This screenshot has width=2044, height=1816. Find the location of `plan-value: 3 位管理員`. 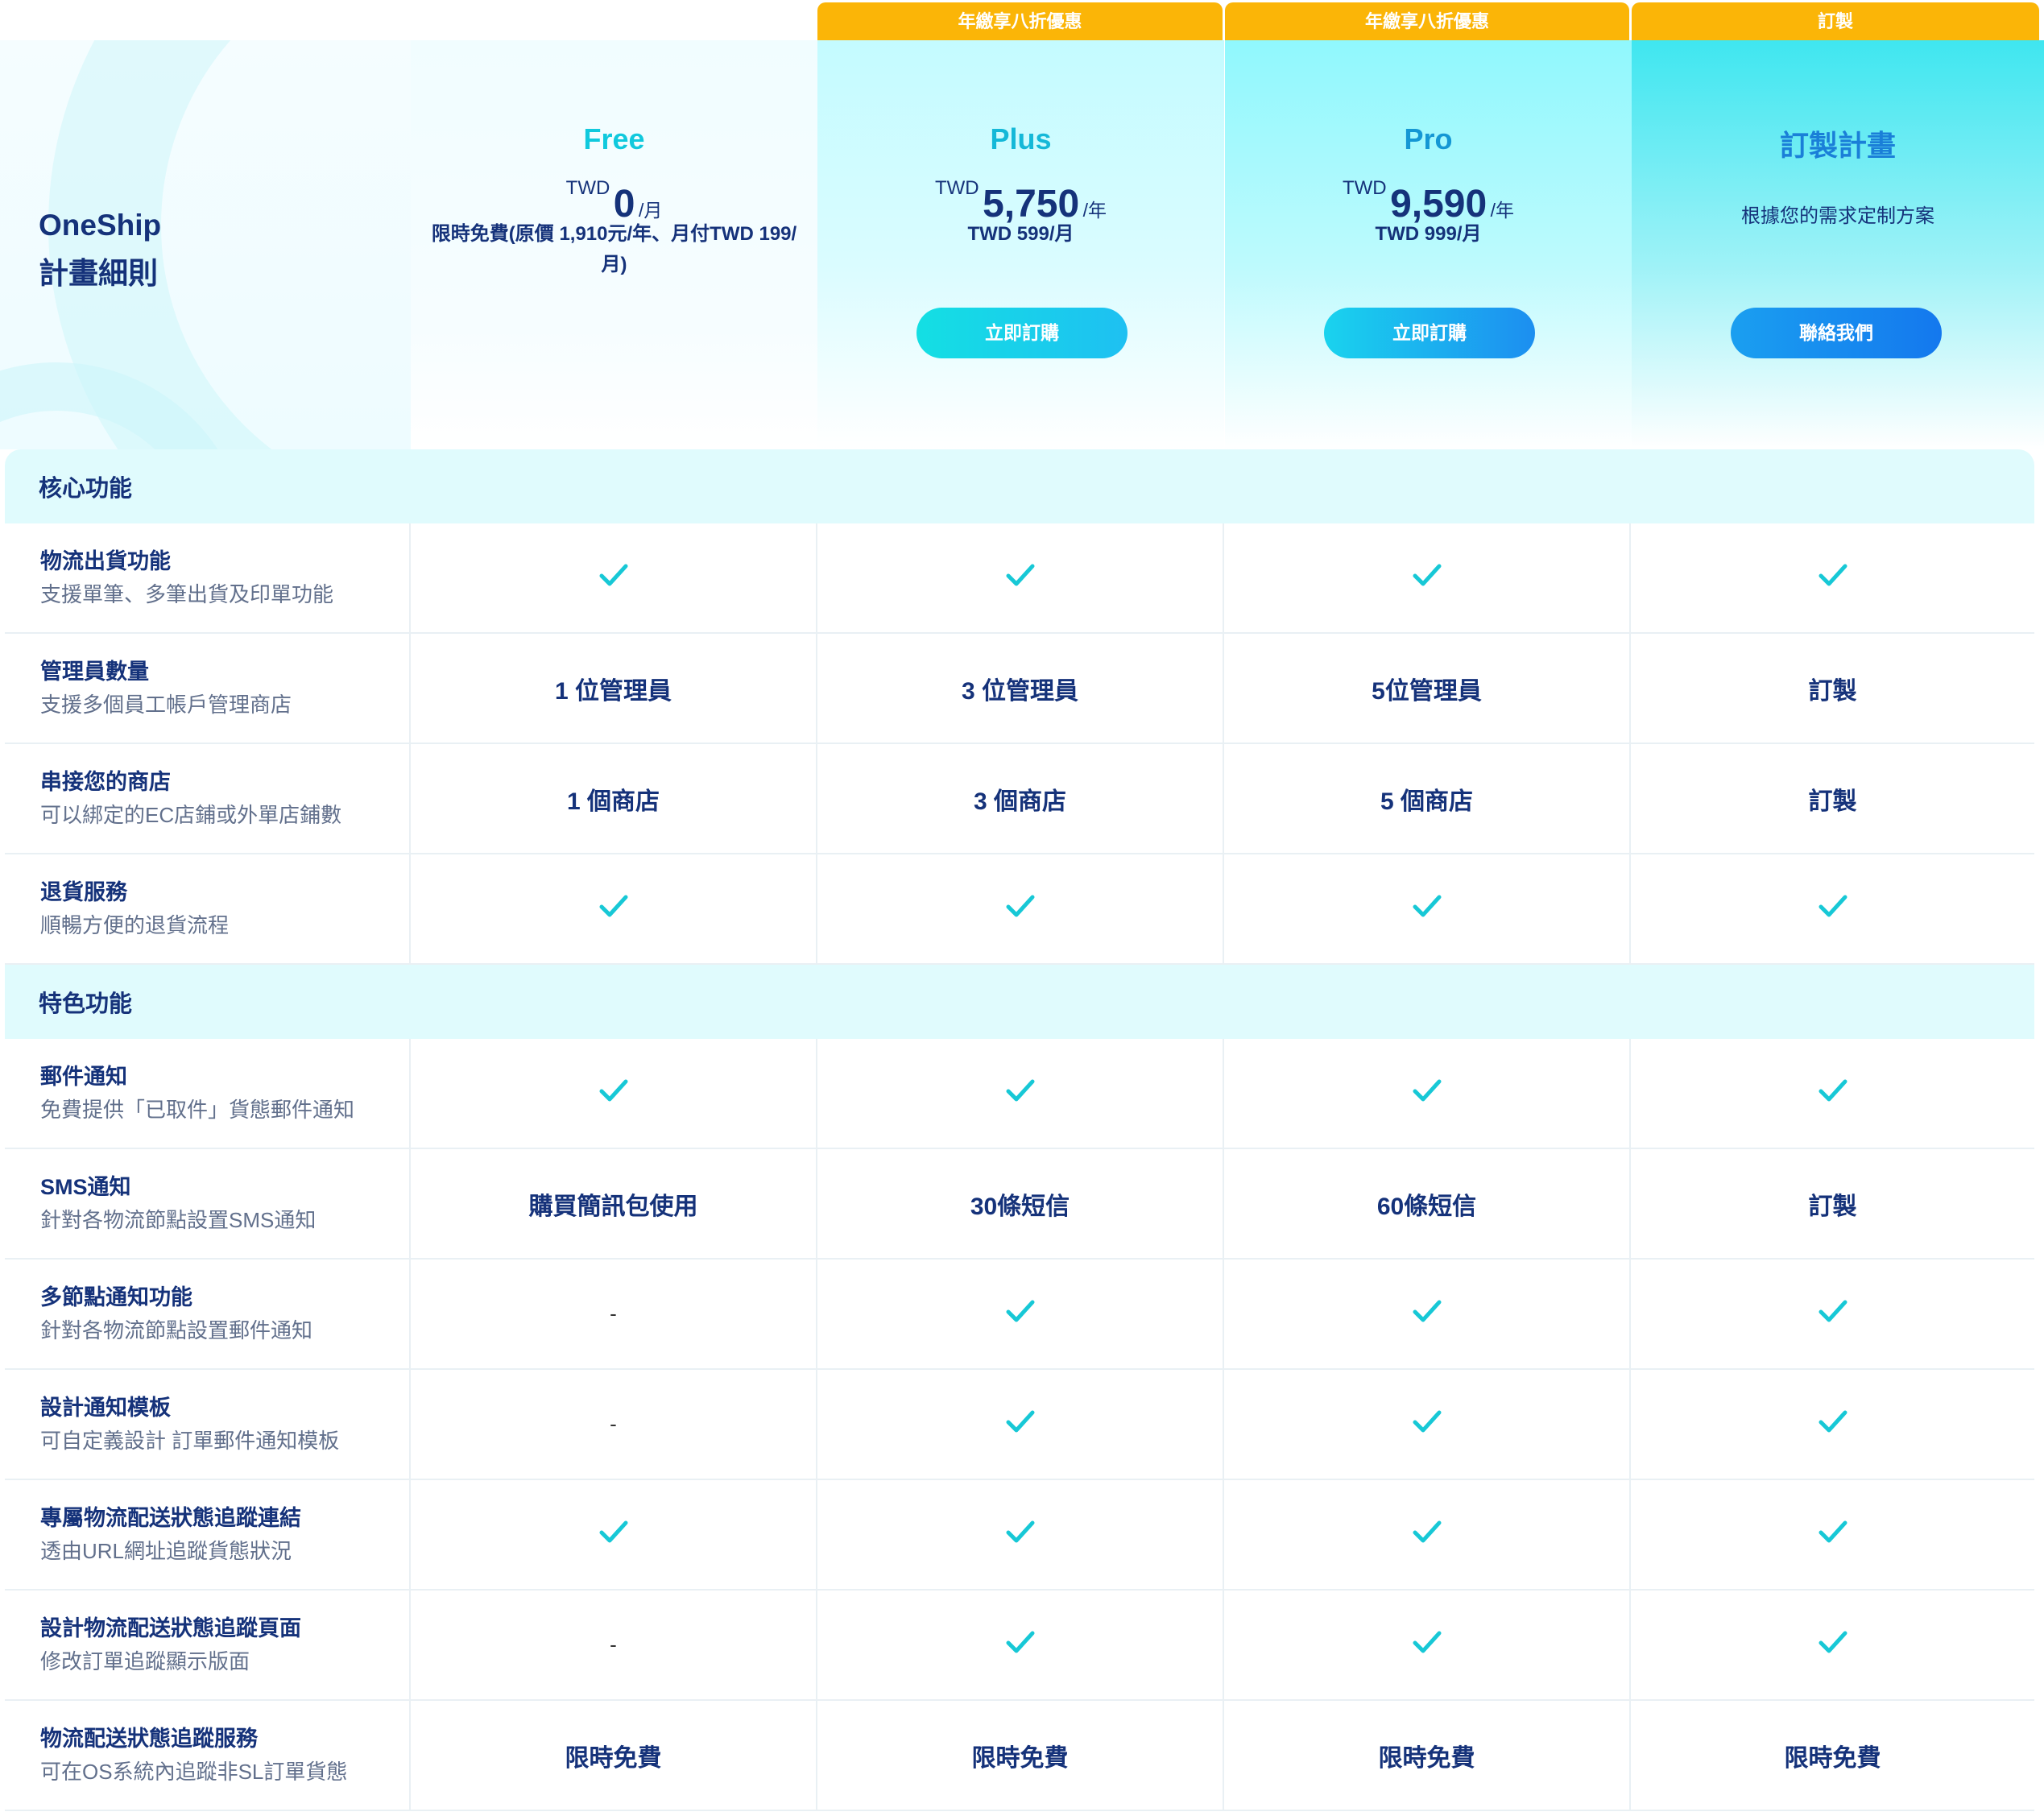

plan-value: 3 位管理員 is located at coordinates (1020, 691).